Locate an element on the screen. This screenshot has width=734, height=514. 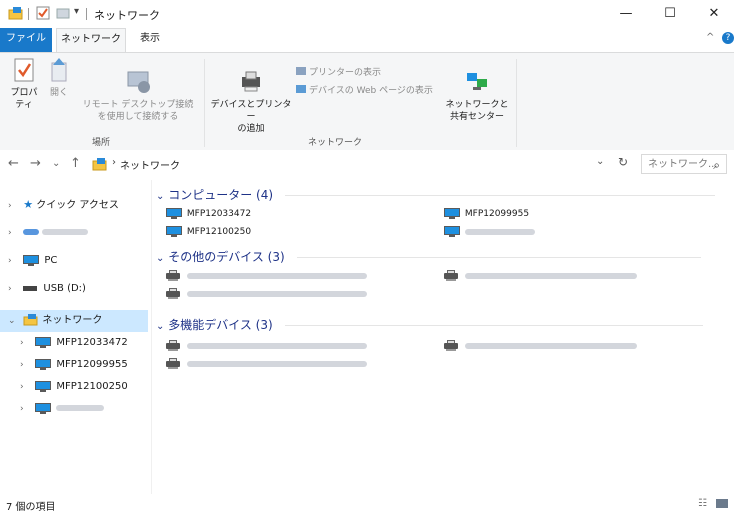
view-device-web-button: デバイスの Web ページの表示 is located at coordinates (364, 91).